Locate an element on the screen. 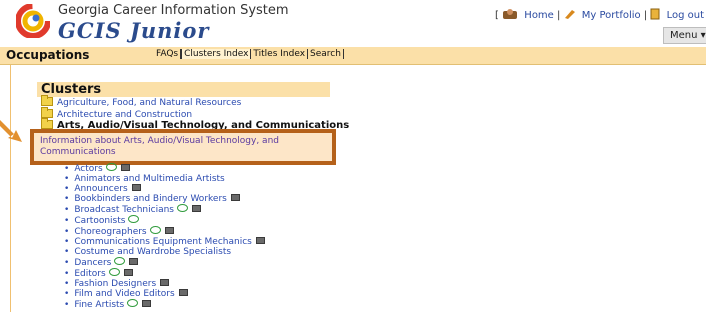  gcis-logo-icon is located at coordinates (33, 21).